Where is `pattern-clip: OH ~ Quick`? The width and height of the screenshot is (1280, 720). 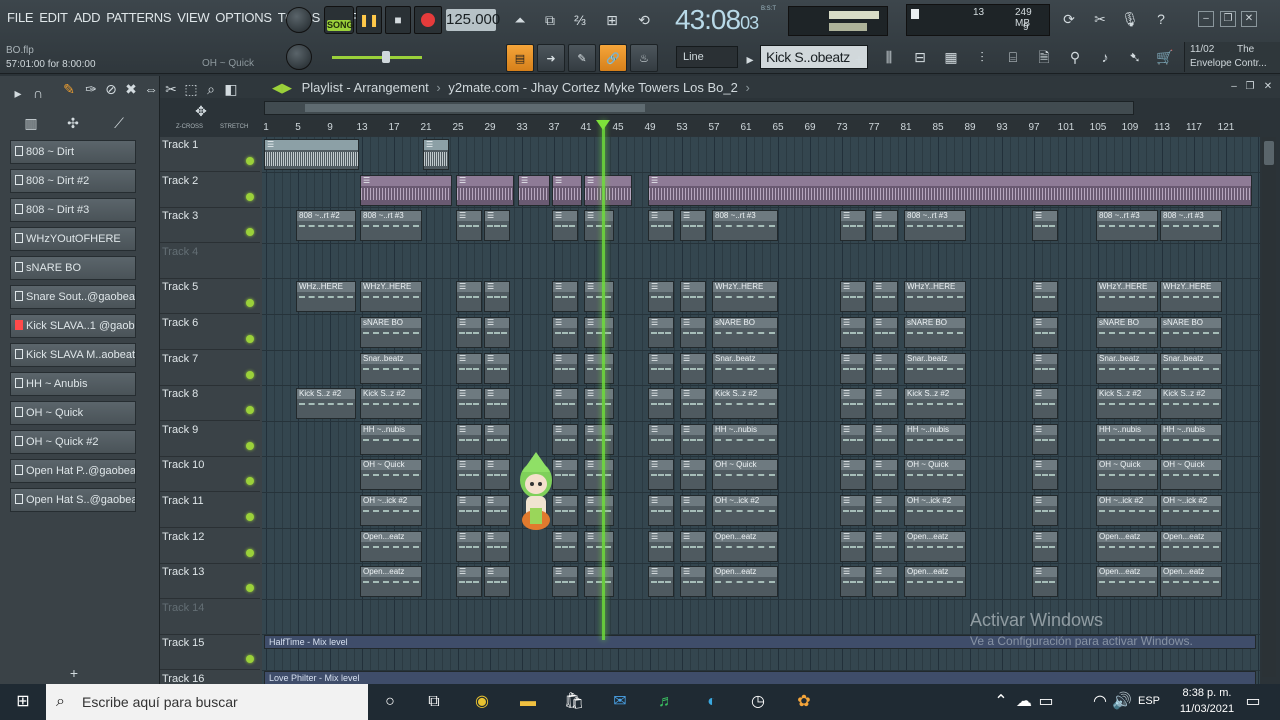
pattern-clip: OH ~ Quick is located at coordinates (1191, 475).